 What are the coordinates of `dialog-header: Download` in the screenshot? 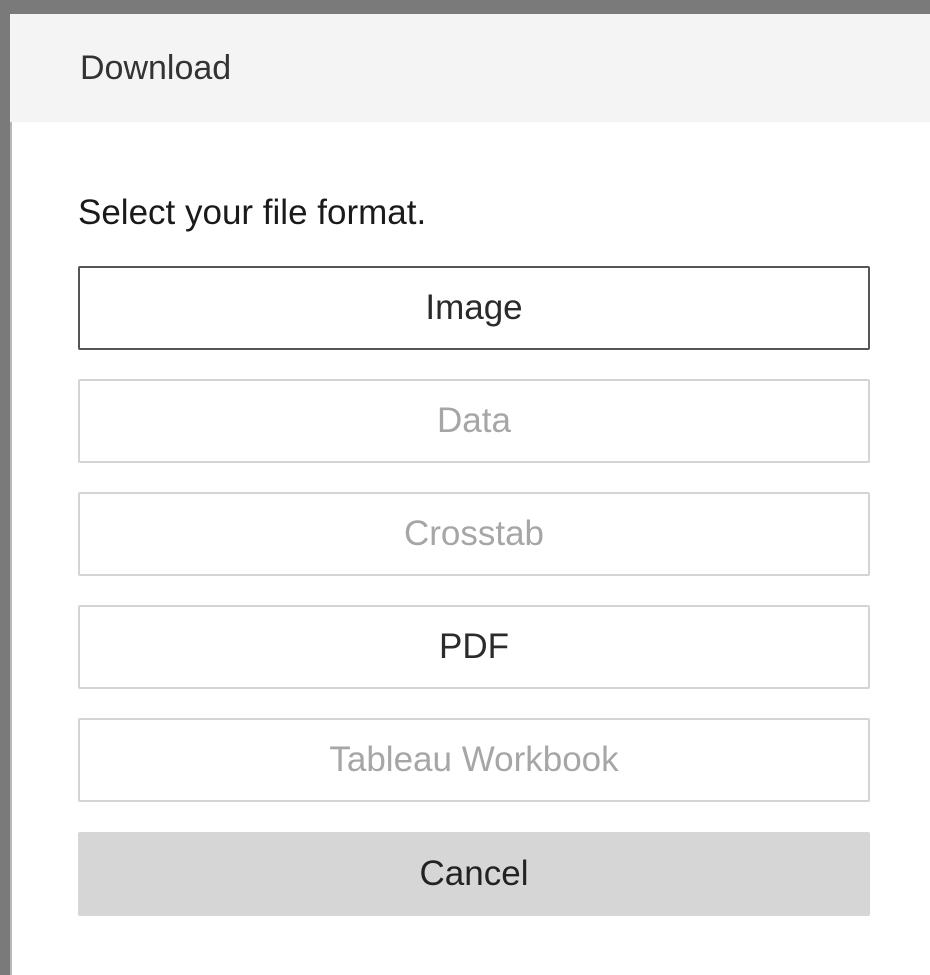 It's located at (470, 68).